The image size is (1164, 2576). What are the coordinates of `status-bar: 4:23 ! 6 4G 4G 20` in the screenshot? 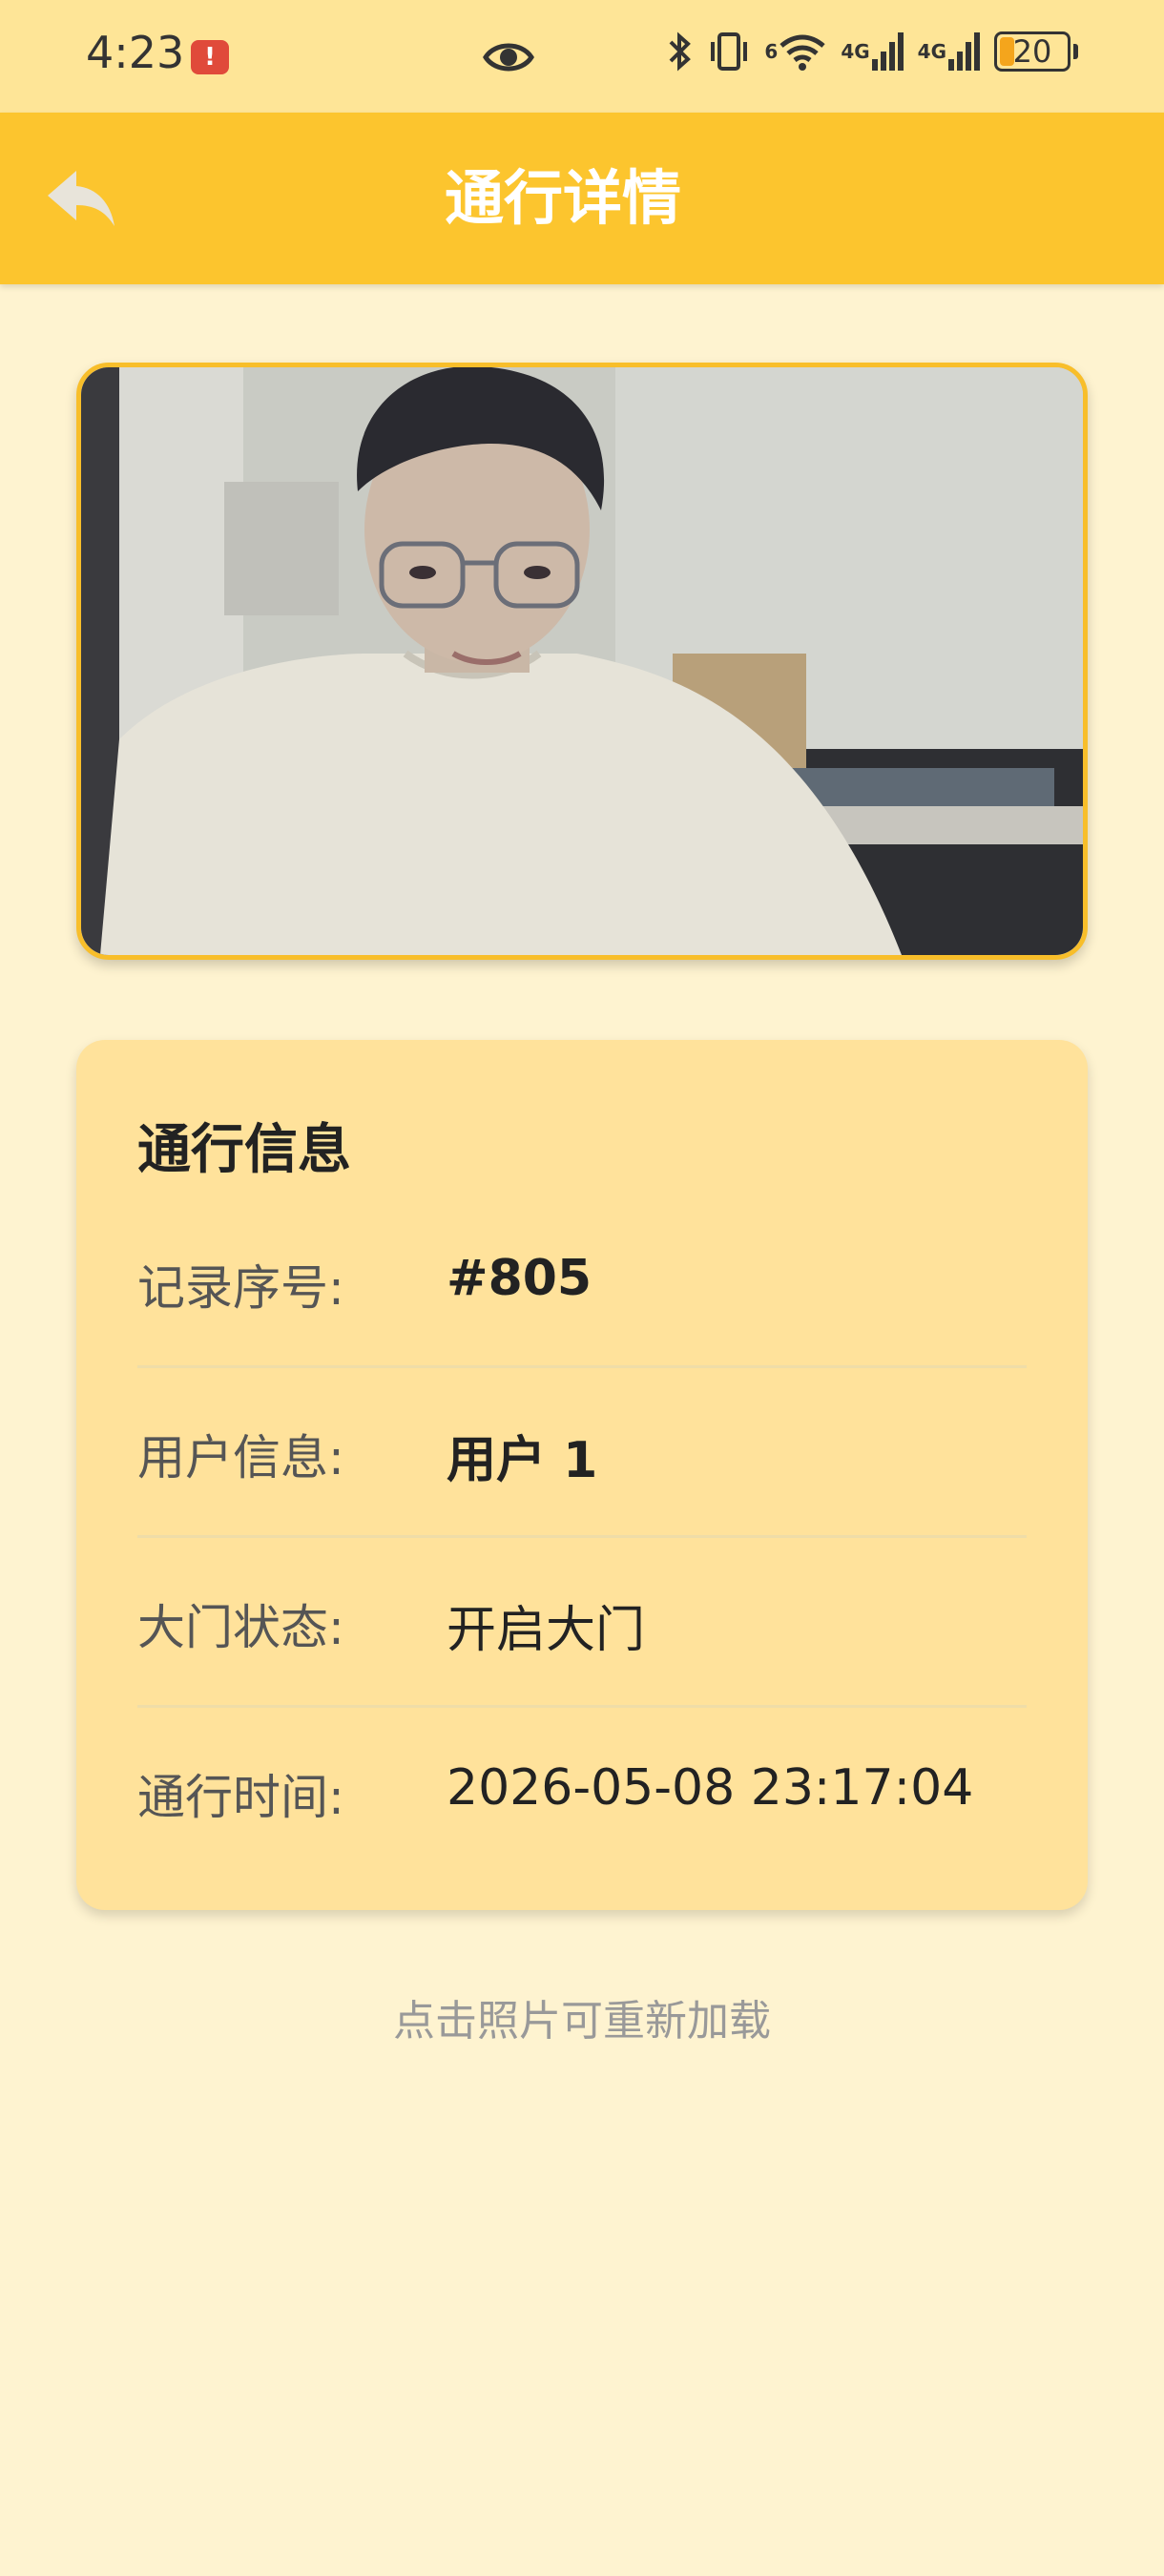 It's located at (582, 56).